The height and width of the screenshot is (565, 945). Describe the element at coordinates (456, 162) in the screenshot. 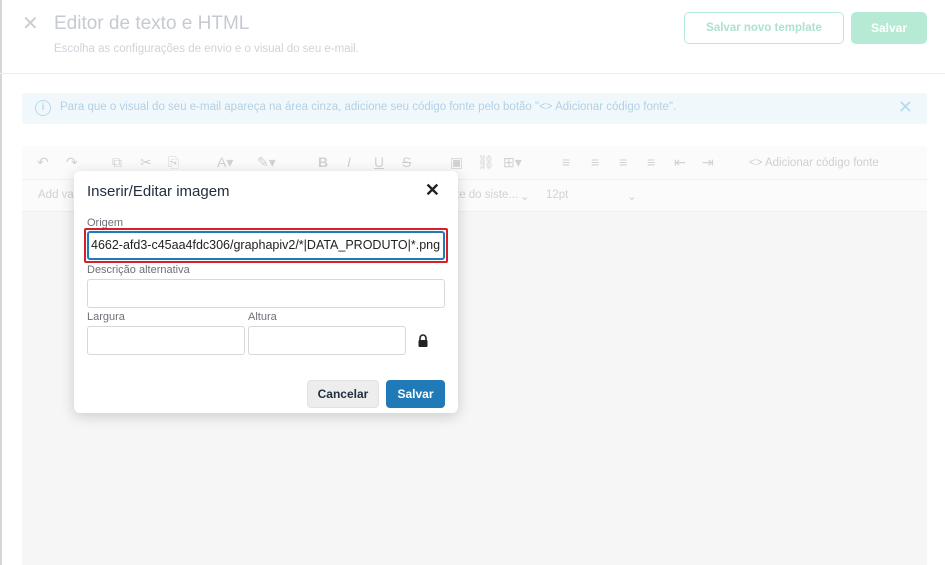

I see `image-icon: ▣` at that location.